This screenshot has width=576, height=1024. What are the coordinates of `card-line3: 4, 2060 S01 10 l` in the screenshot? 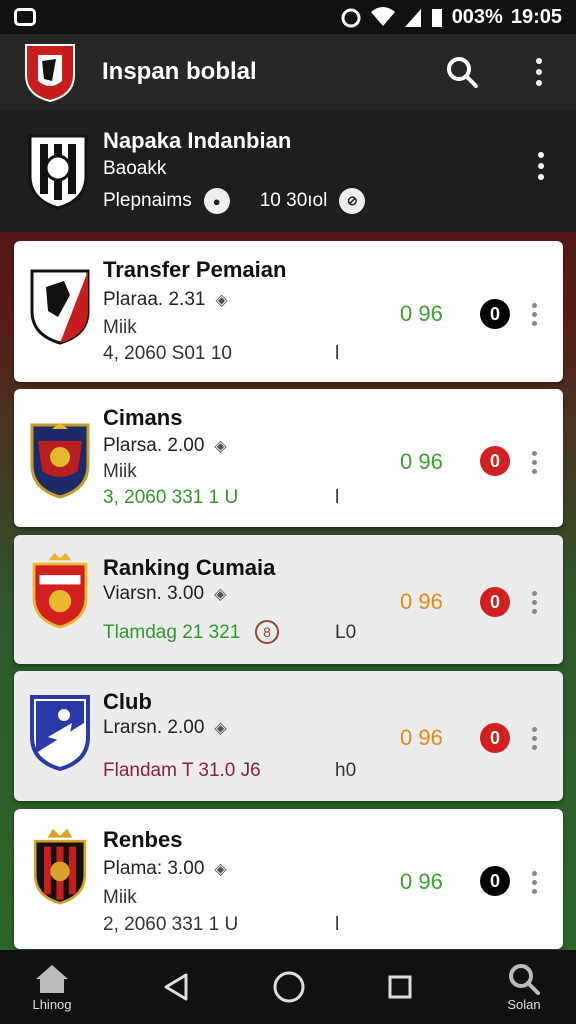 It's located at (221, 354).